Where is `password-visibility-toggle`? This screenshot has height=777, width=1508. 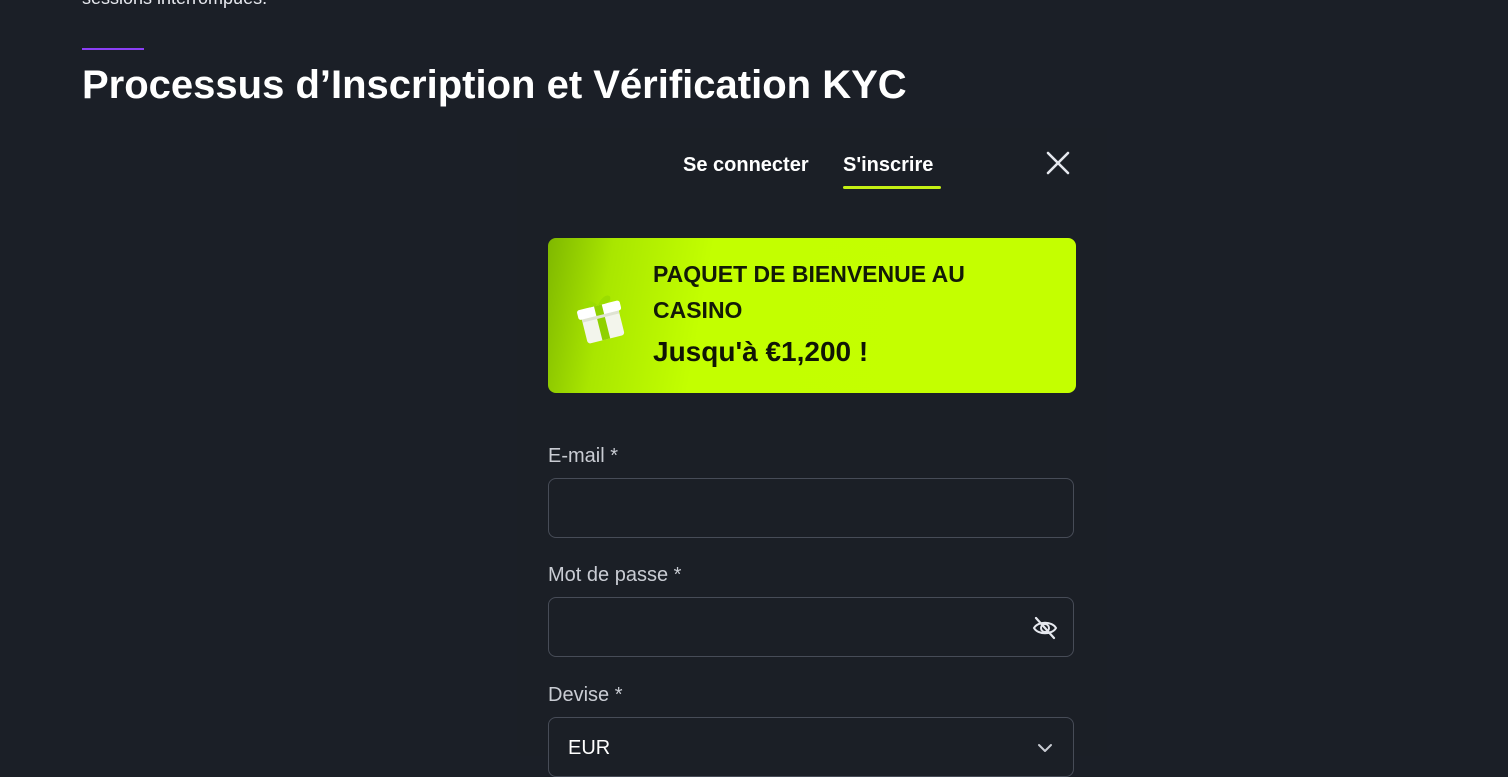
password-visibility-toggle is located at coordinates (1045, 628).